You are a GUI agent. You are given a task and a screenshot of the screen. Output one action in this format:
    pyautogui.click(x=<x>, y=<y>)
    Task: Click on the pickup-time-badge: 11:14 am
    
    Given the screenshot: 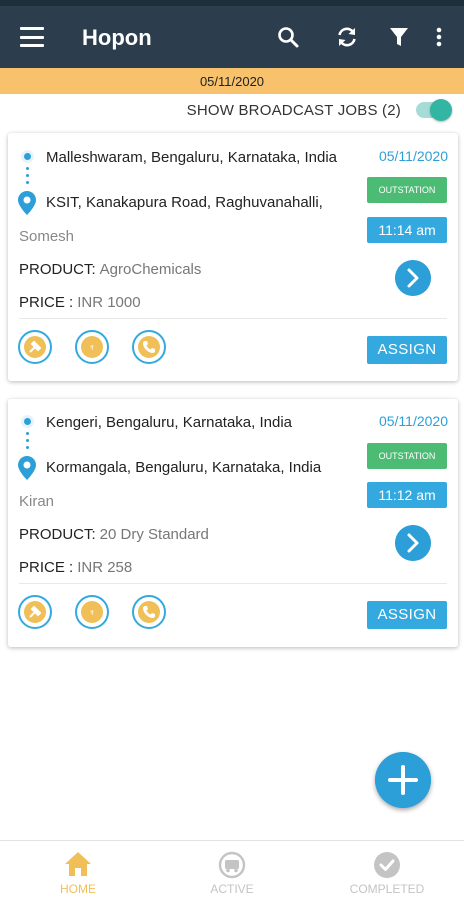 What is the action you would take?
    pyautogui.click(x=407, y=230)
    